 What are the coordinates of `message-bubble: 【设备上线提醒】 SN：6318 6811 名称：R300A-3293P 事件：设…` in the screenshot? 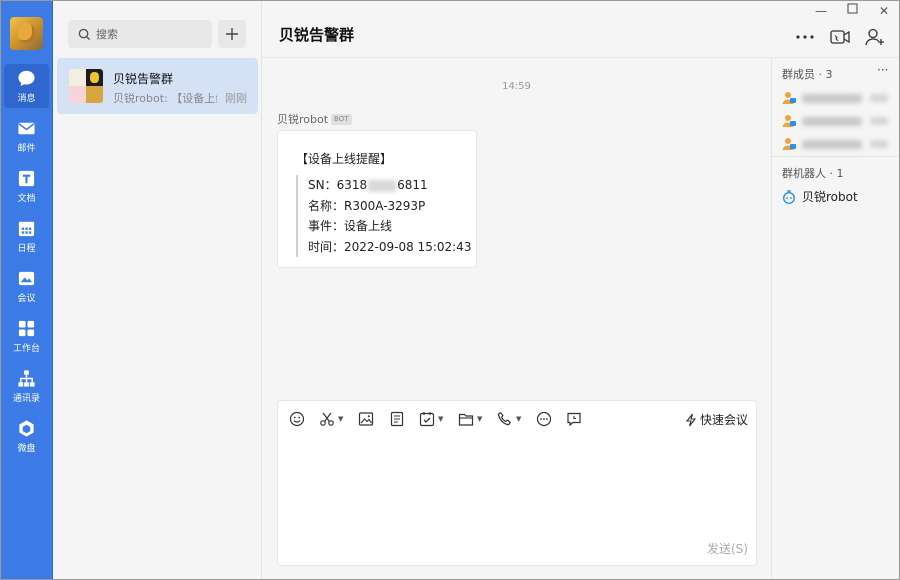 It's located at (377, 199).